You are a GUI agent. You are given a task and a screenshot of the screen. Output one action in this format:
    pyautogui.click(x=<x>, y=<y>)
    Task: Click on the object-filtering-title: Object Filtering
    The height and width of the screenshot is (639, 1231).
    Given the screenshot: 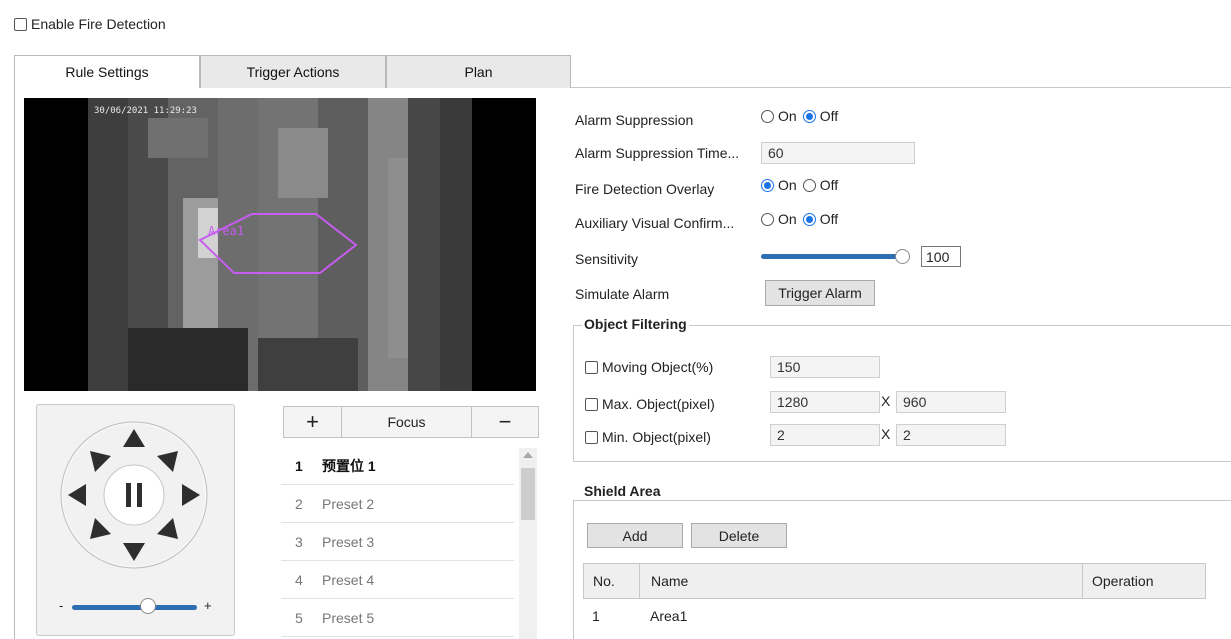 What is the action you would take?
    pyautogui.click(x=635, y=324)
    